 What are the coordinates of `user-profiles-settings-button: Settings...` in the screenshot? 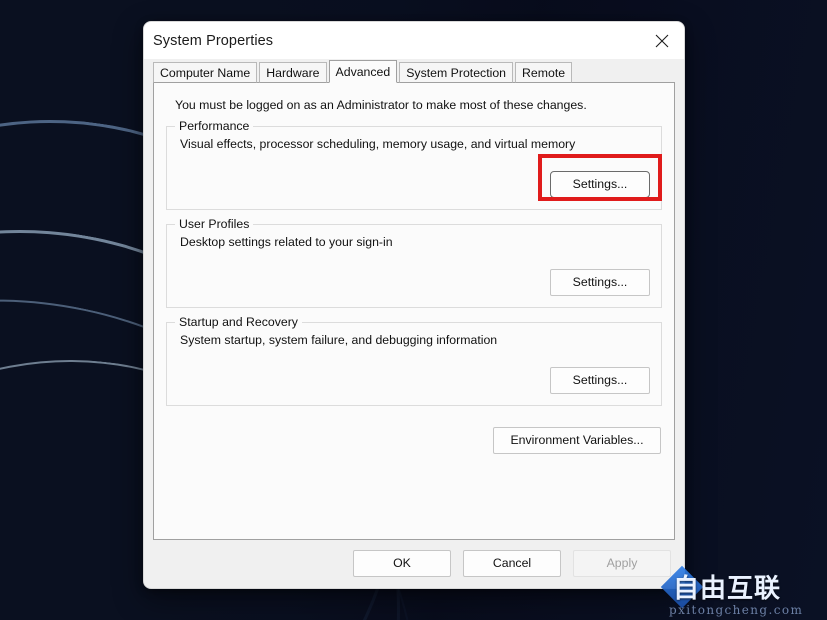 It's located at (600, 282).